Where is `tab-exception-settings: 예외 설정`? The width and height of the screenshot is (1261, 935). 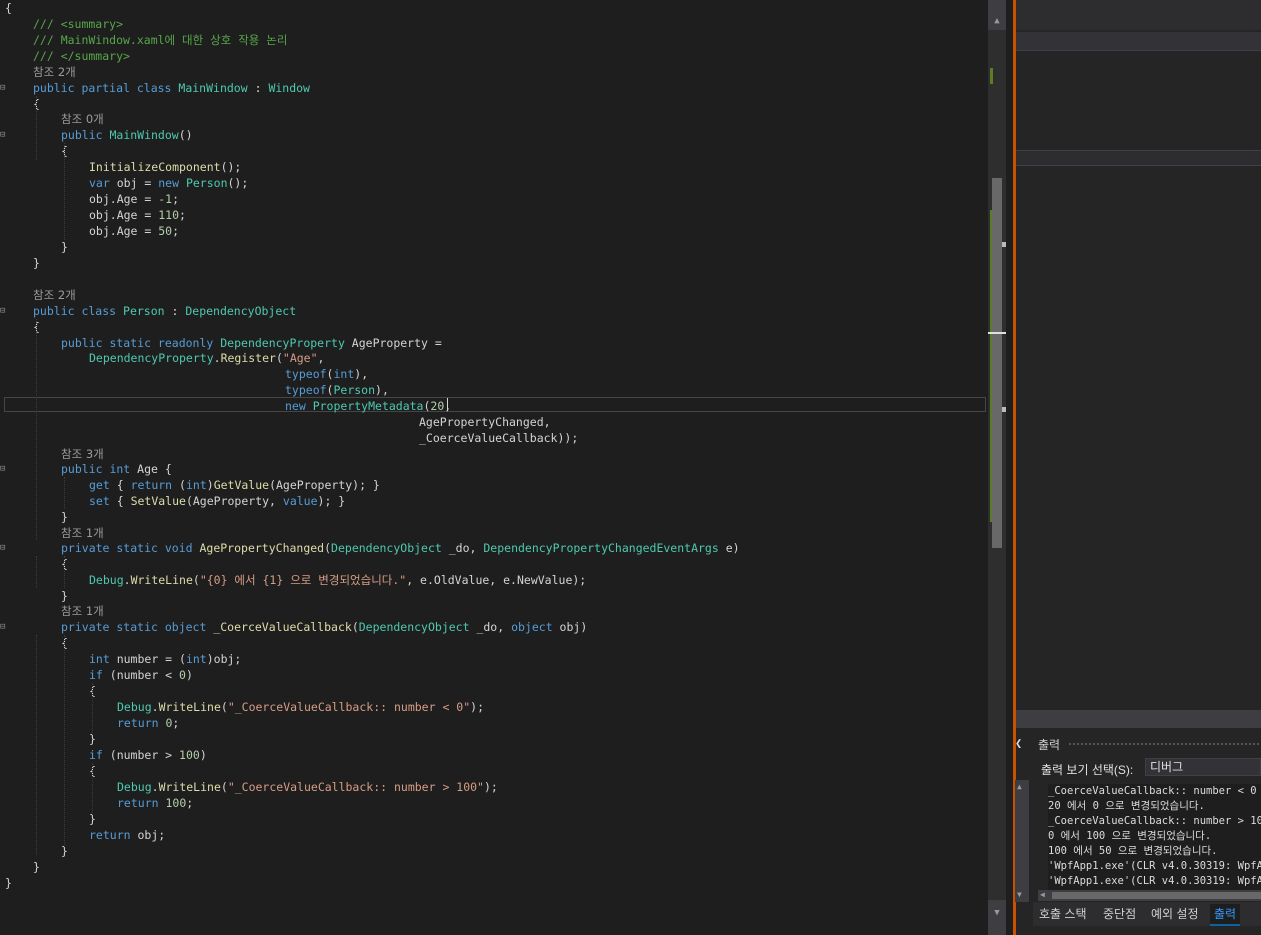 tab-exception-settings: 예외 설정 is located at coordinates (1175, 914).